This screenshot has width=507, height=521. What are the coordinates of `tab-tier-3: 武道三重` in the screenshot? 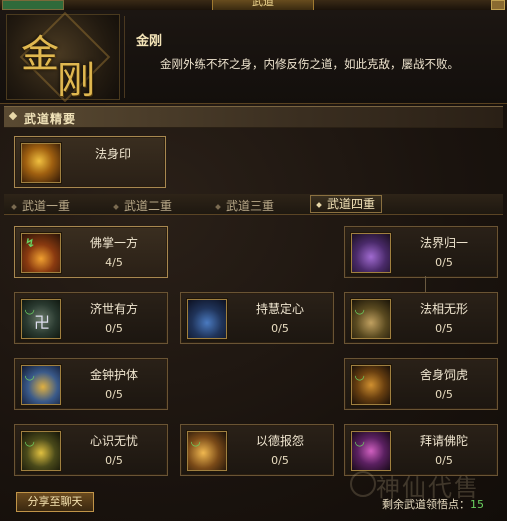 It's located at (245, 205).